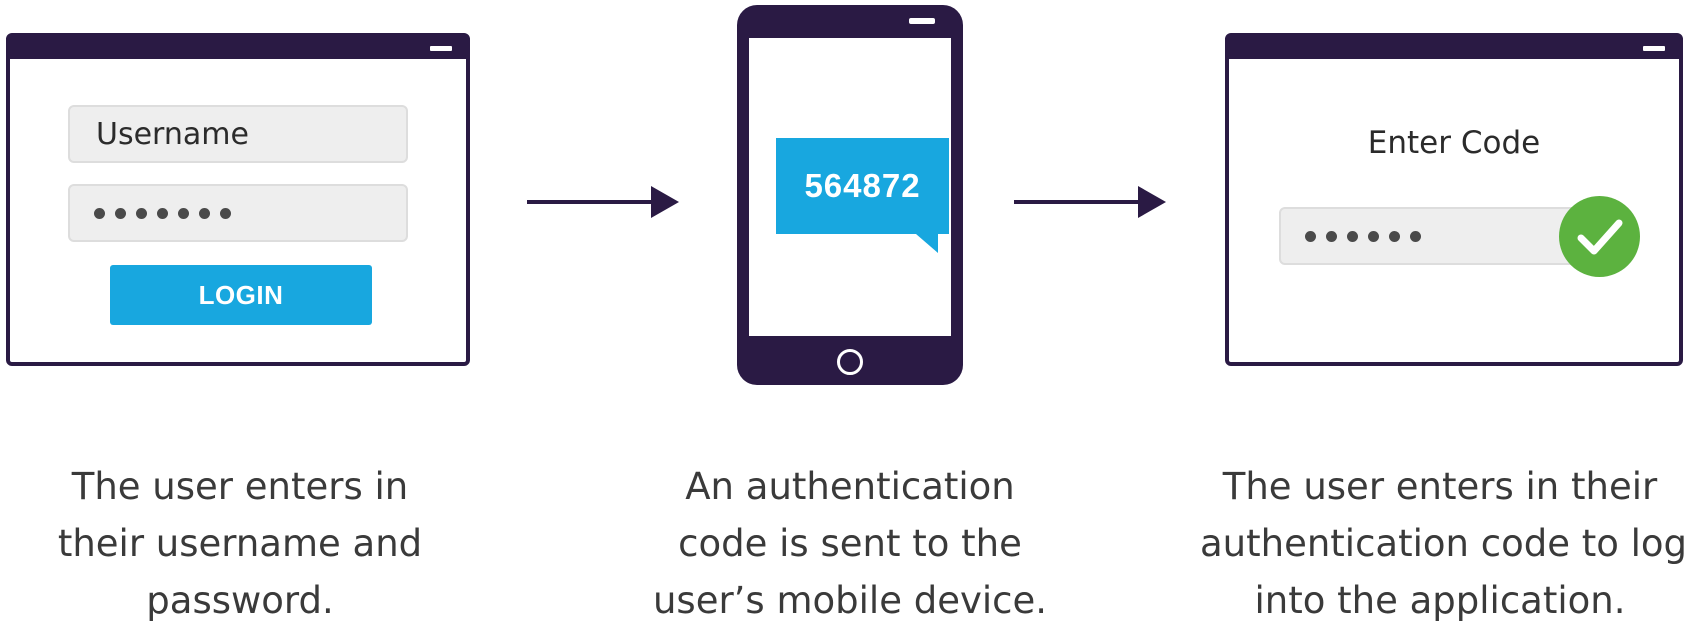 Image resolution: width=1684 pixels, height=629 pixels. What do you see at coordinates (922, 21) in the screenshot?
I see `phone-speaker` at bounding box center [922, 21].